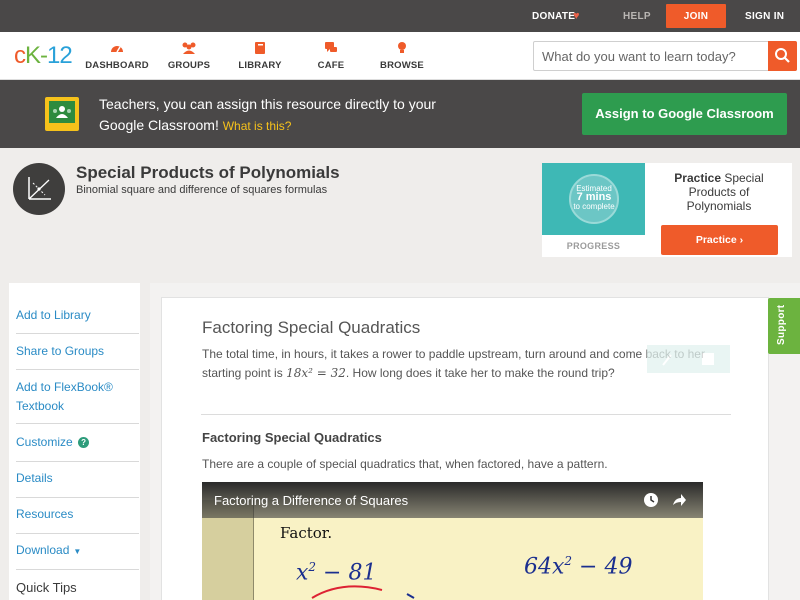 The image size is (800, 600). Describe the element at coordinates (568, 561) in the screenshot. I see `eq2-exp: 2` at that location.